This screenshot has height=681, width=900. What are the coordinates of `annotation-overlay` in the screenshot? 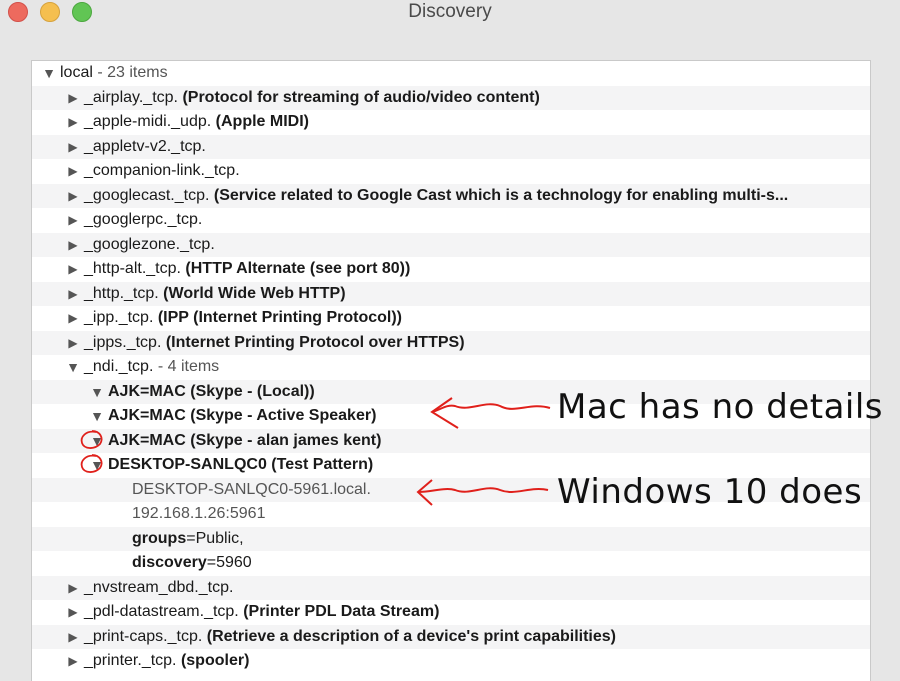 It's located at (315, 451).